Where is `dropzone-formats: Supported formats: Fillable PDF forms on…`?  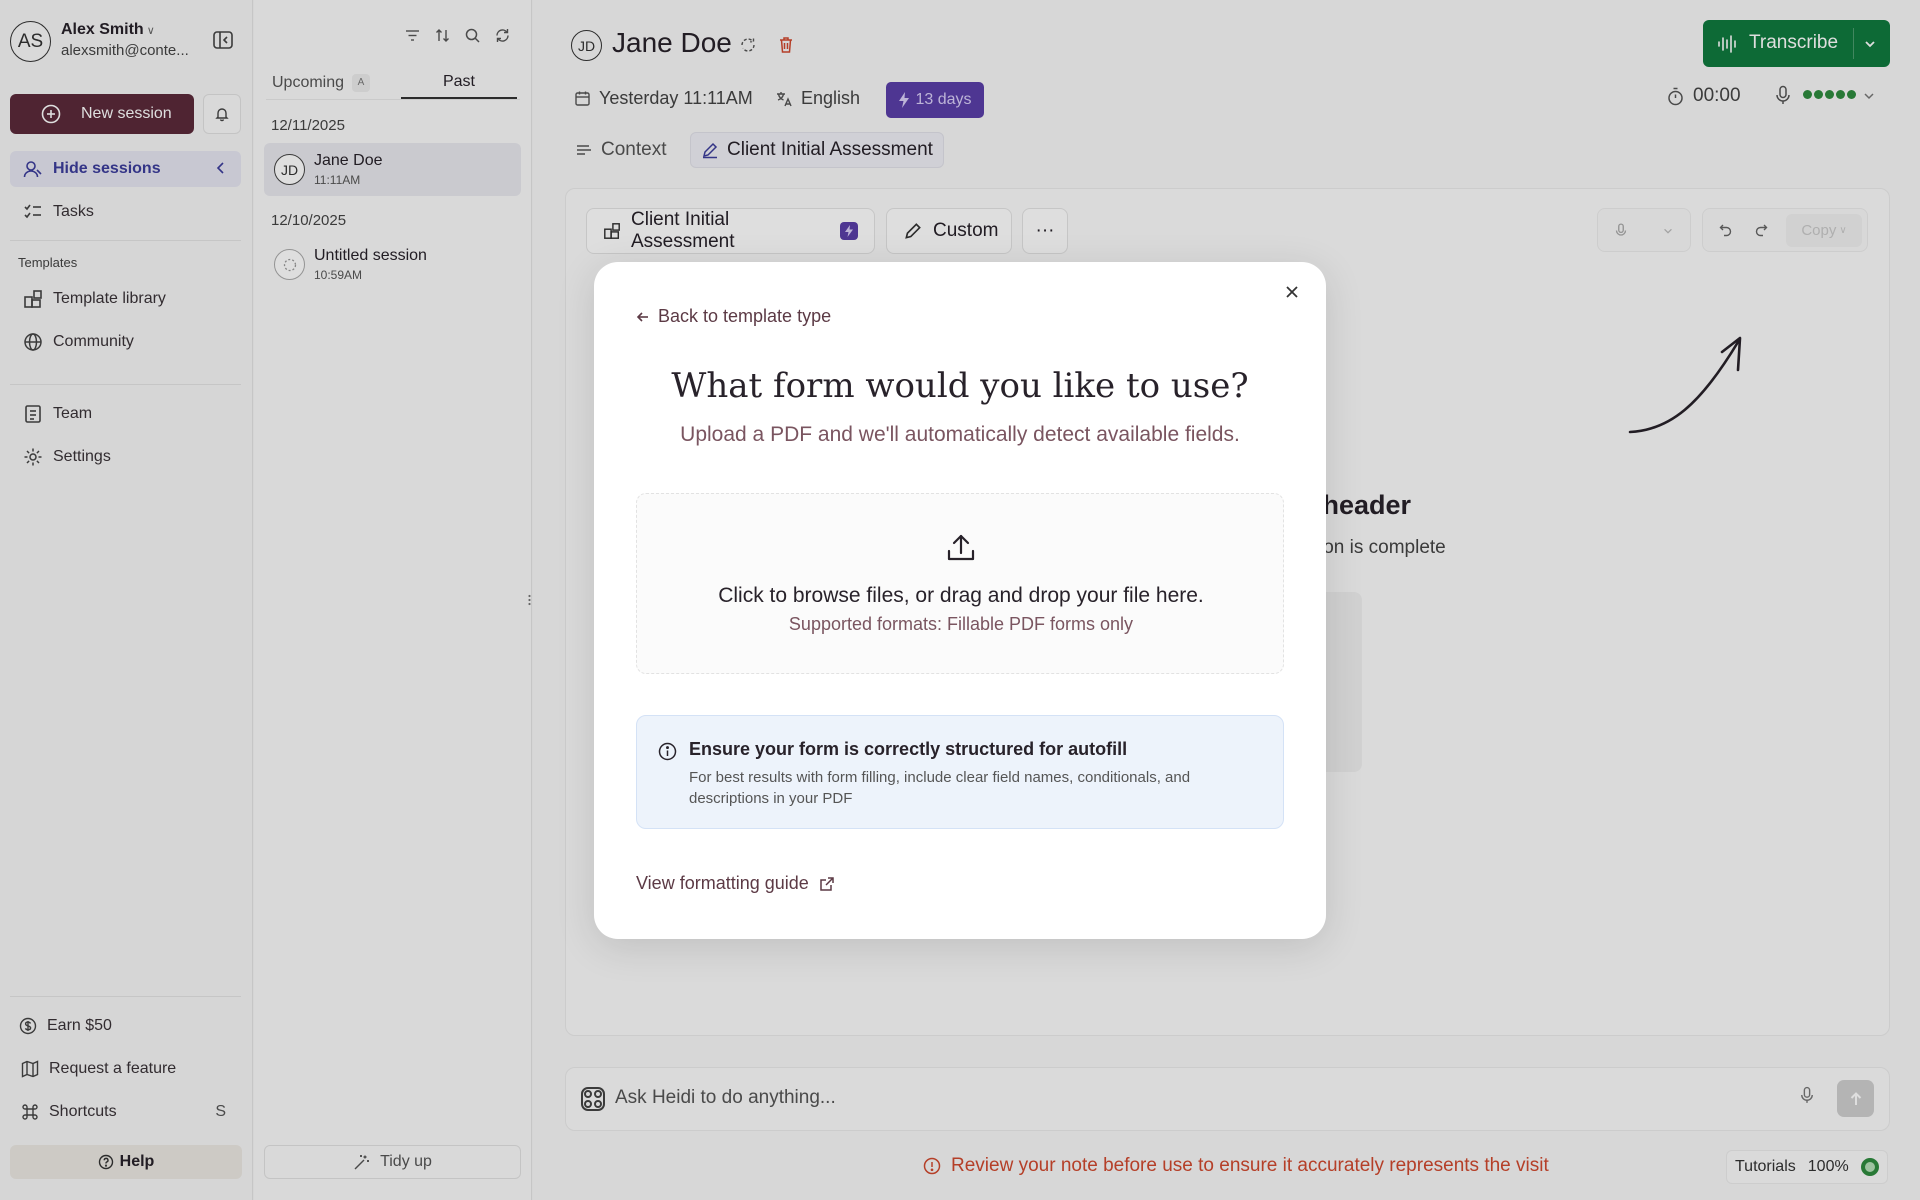
dropzone-formats: Supported formats: Fillable PDF forms on… is located at coordinates (961, 624).